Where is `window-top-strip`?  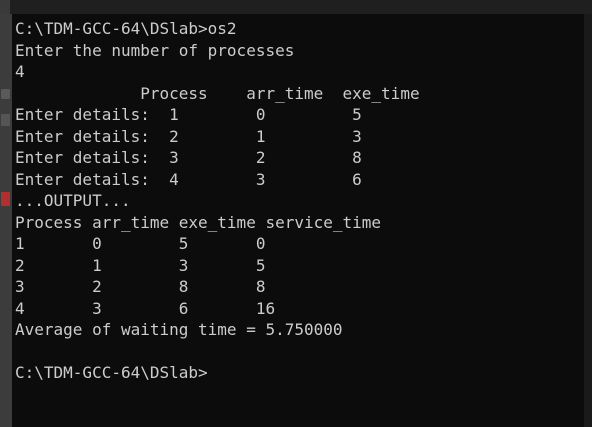 window-top-strip is located at coordinates (296, 7).